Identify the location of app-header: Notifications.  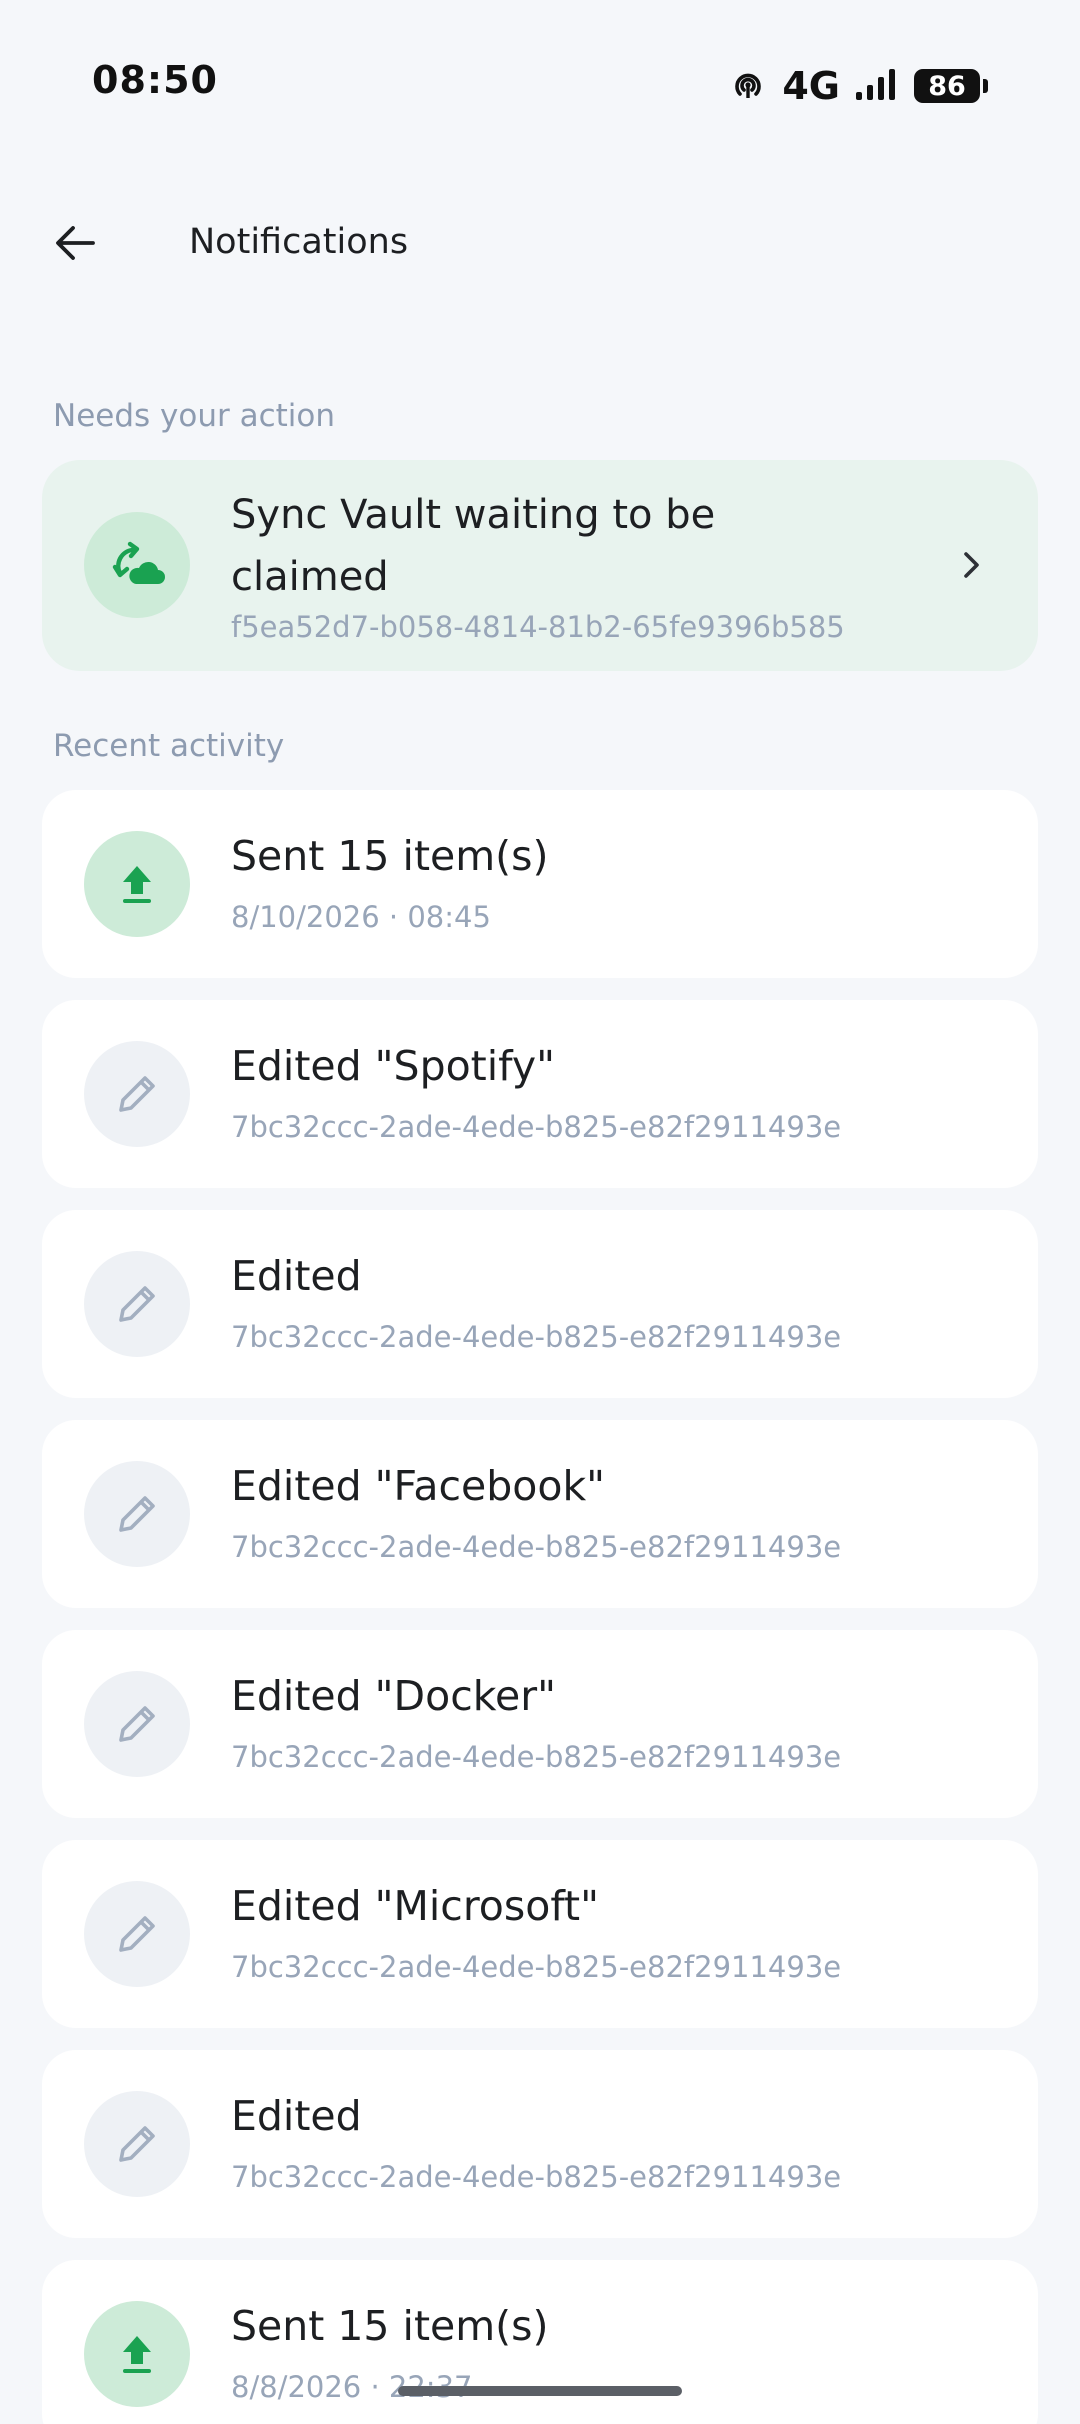
(540, 245).